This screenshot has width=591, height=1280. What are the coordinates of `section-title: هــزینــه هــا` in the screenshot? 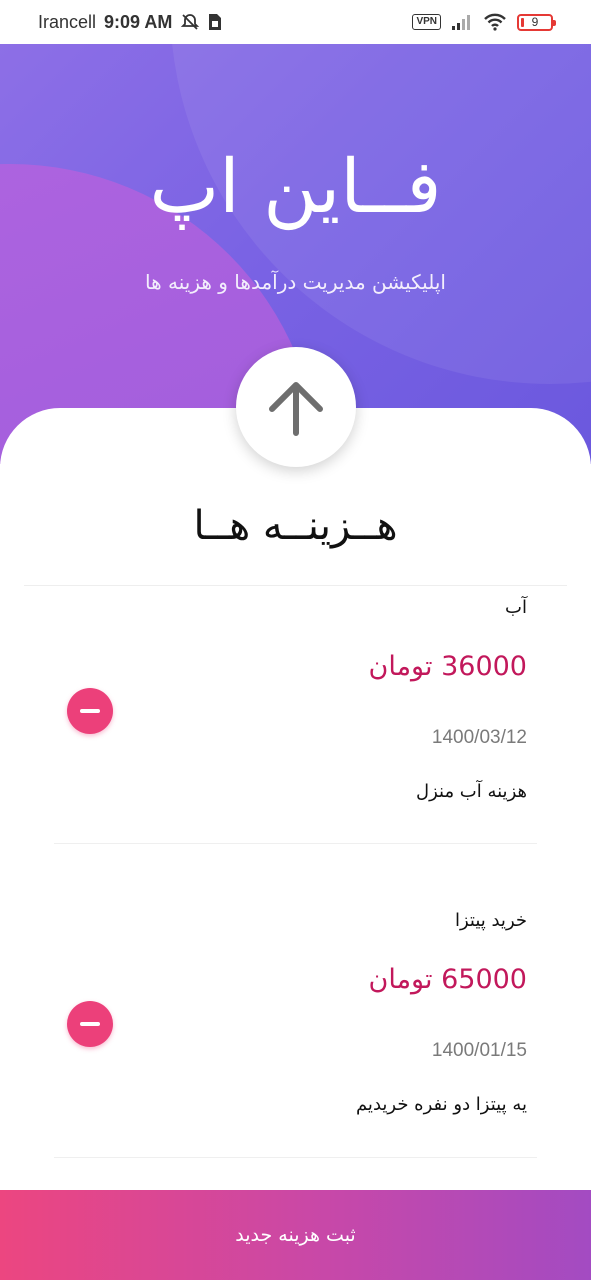 It's located at (295, 526).